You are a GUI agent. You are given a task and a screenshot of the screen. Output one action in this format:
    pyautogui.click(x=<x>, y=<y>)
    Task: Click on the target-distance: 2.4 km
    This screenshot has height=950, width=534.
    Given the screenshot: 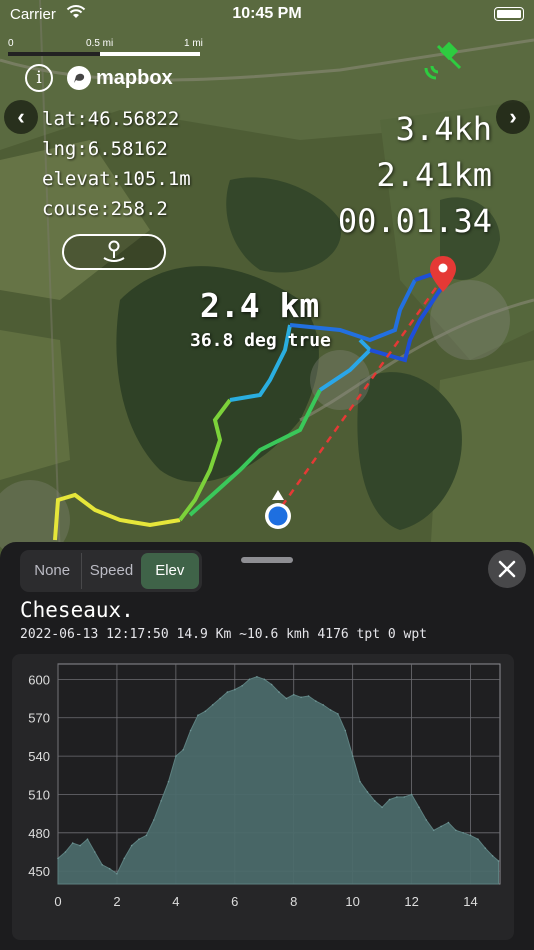 What is the action you would take?
    pyautogui.click(x=260, y=305)
    